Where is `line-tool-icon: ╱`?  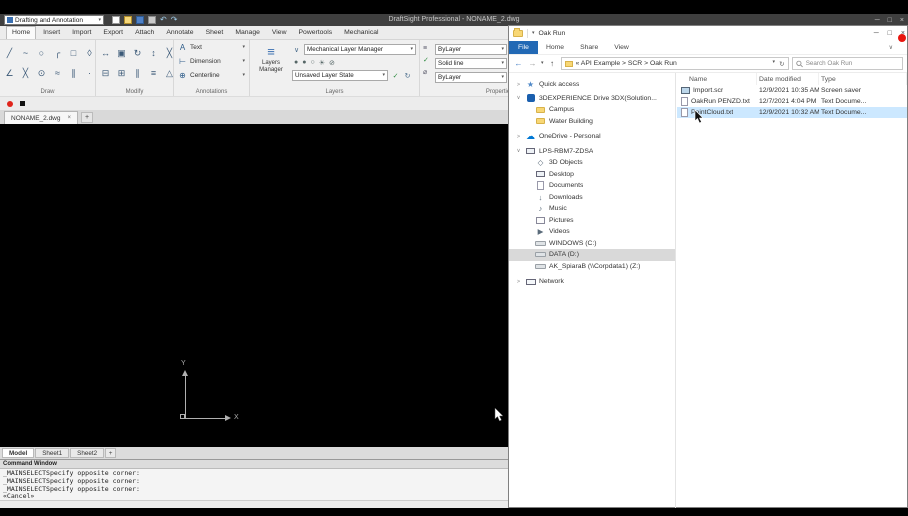
line-tool-icon: ╱ is located at coordinates (9, 53).